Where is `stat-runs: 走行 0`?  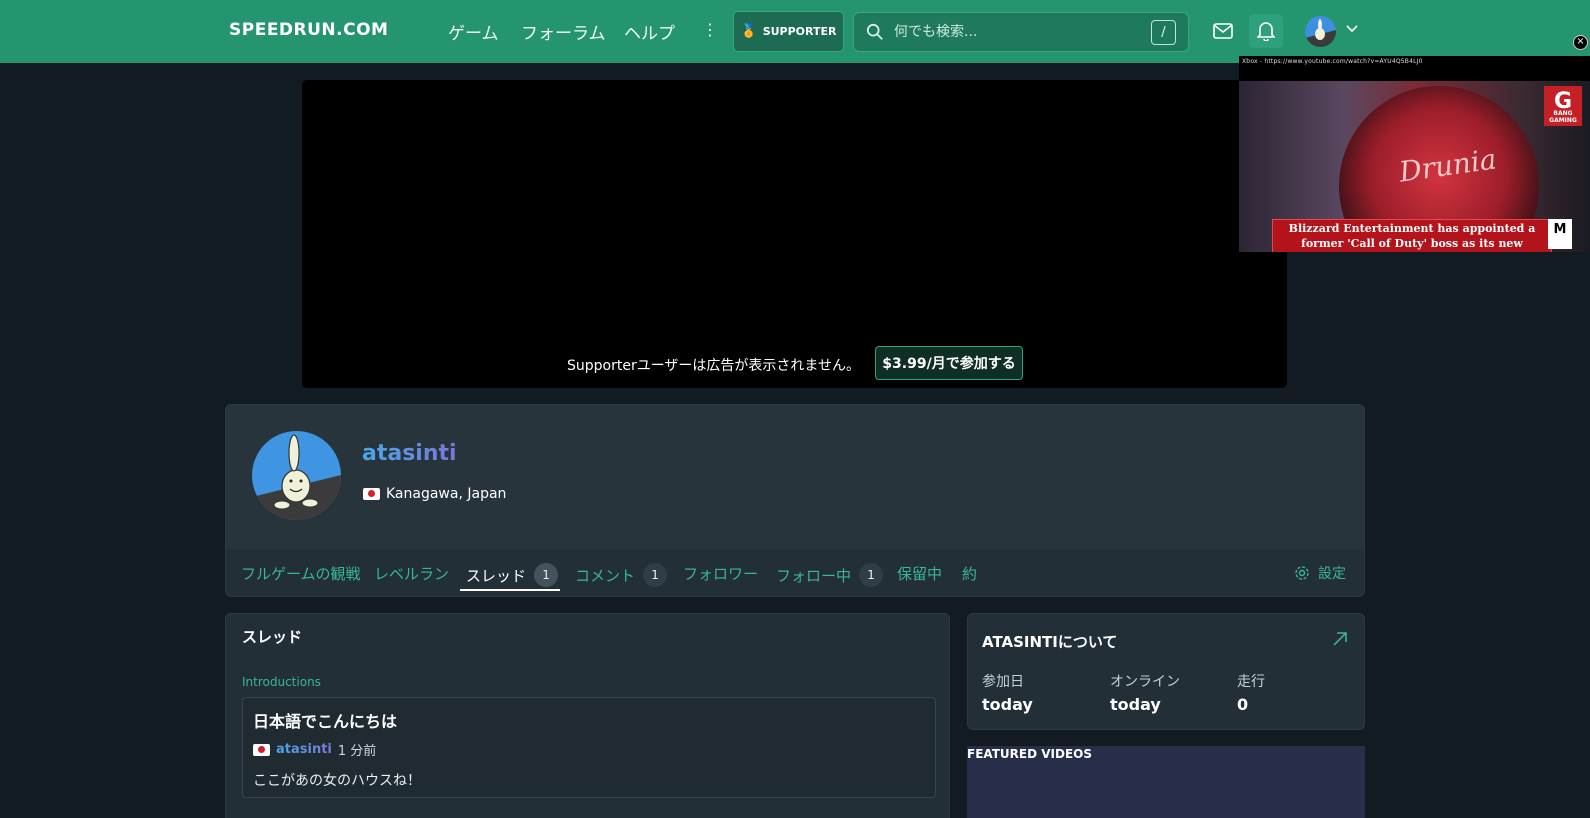 stat-runs: 走行 0 is located at coordinates (1251, 692).